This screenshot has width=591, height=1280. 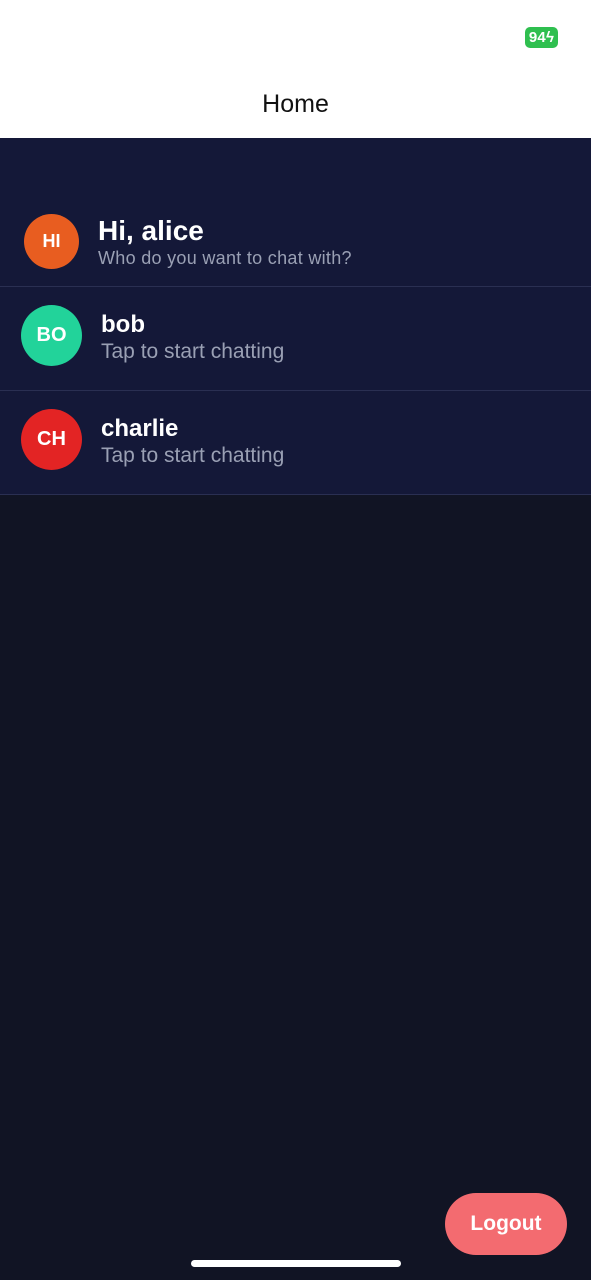 I want to click on page-title: Home, so click(x=295, y=104).